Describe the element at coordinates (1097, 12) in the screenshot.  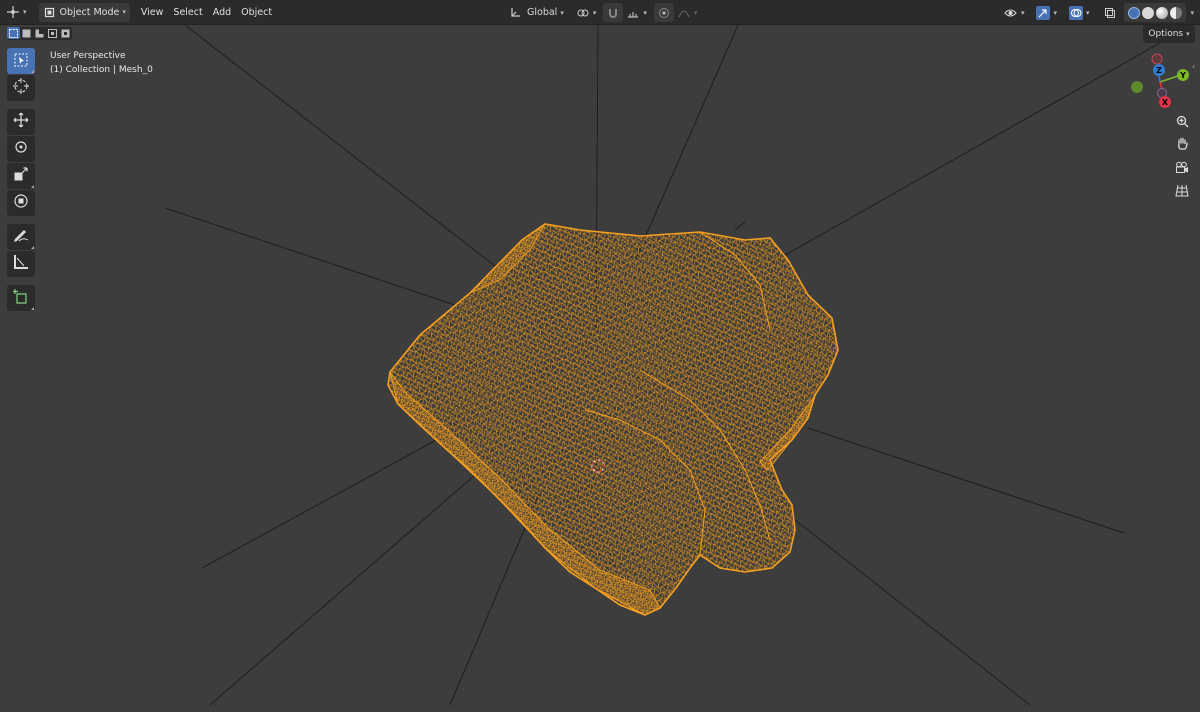
I see `header-right-controls: ▾ ▾ ▾ ▾` at that location.